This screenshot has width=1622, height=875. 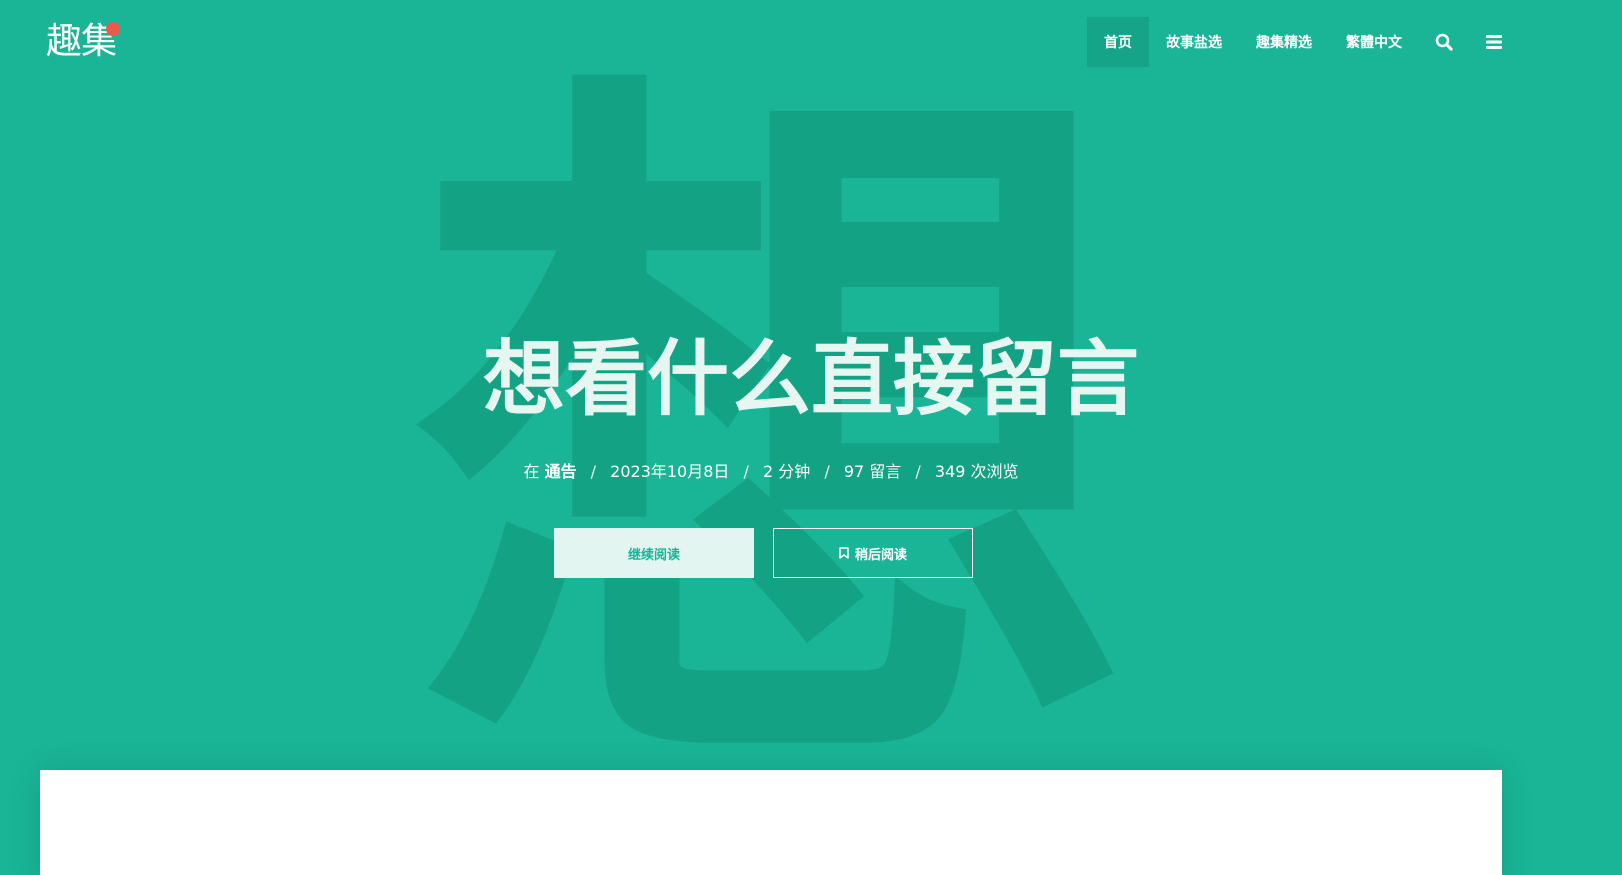 I want to click on hamburger-menu-icon, so click(x=1494, y=42).